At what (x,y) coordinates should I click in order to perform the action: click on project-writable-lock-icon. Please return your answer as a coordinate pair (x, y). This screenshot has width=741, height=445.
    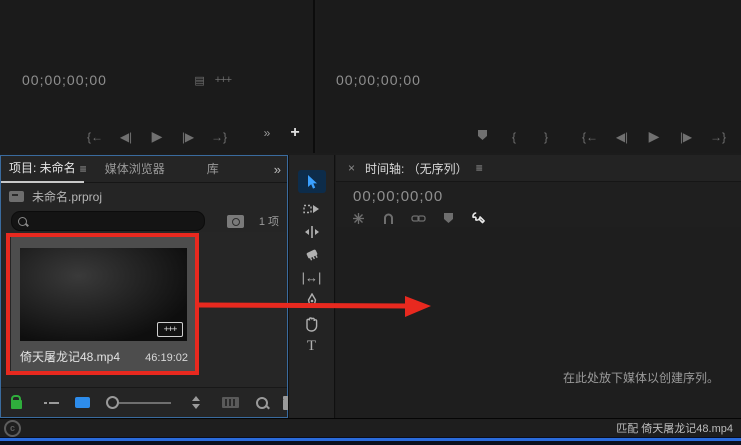
    Looking at the image, I should click on (16, 402).